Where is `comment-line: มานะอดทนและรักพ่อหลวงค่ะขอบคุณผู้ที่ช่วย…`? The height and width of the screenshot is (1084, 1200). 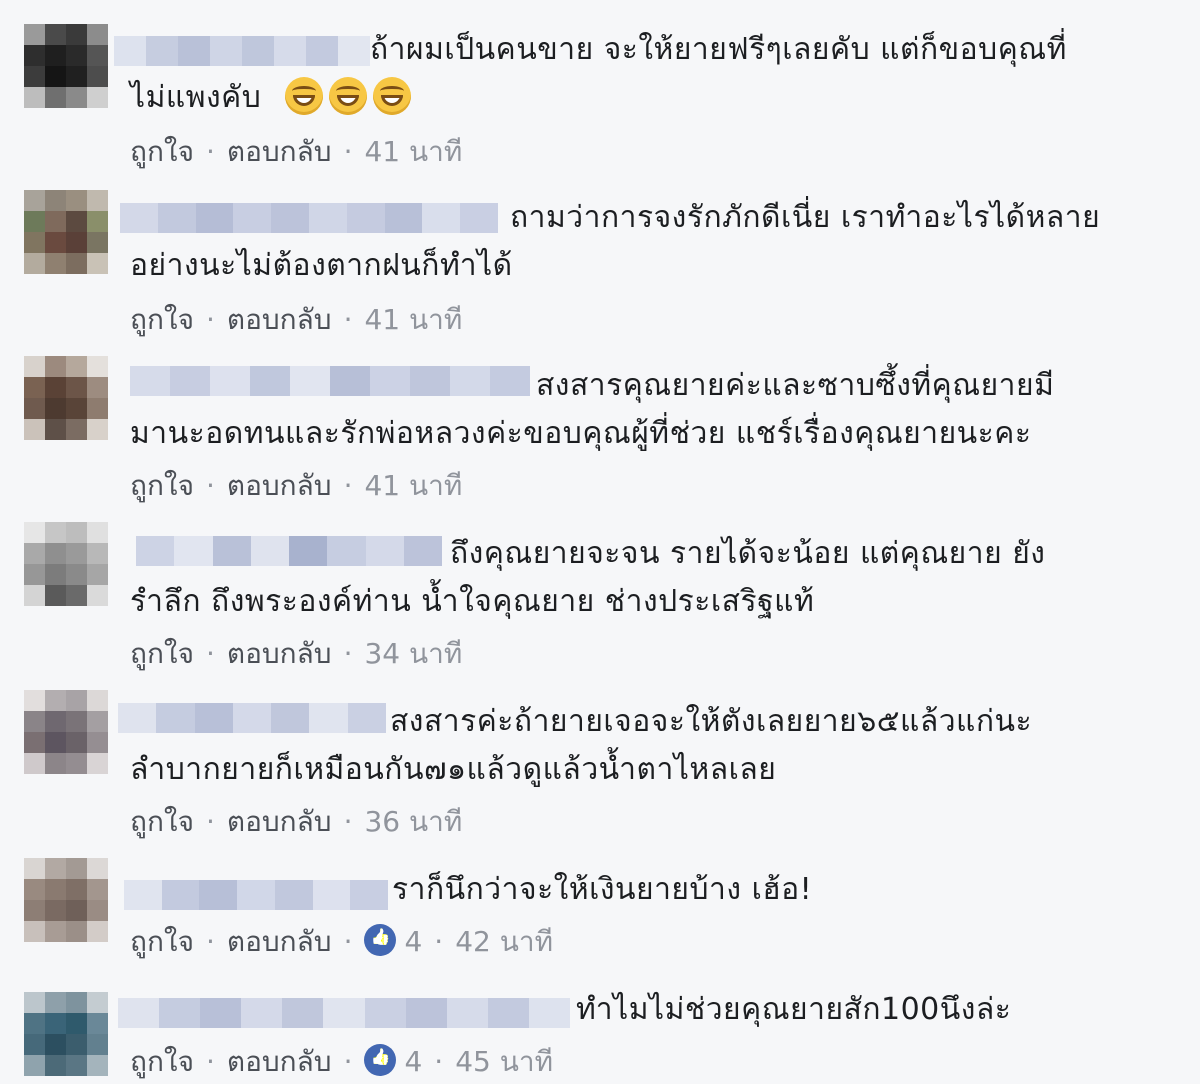 comment-line: มานะอดทนและรักพ่อหลวงค่ะขอบคุณผู้ที่ช่วย… is located at coordinates (581, 433).